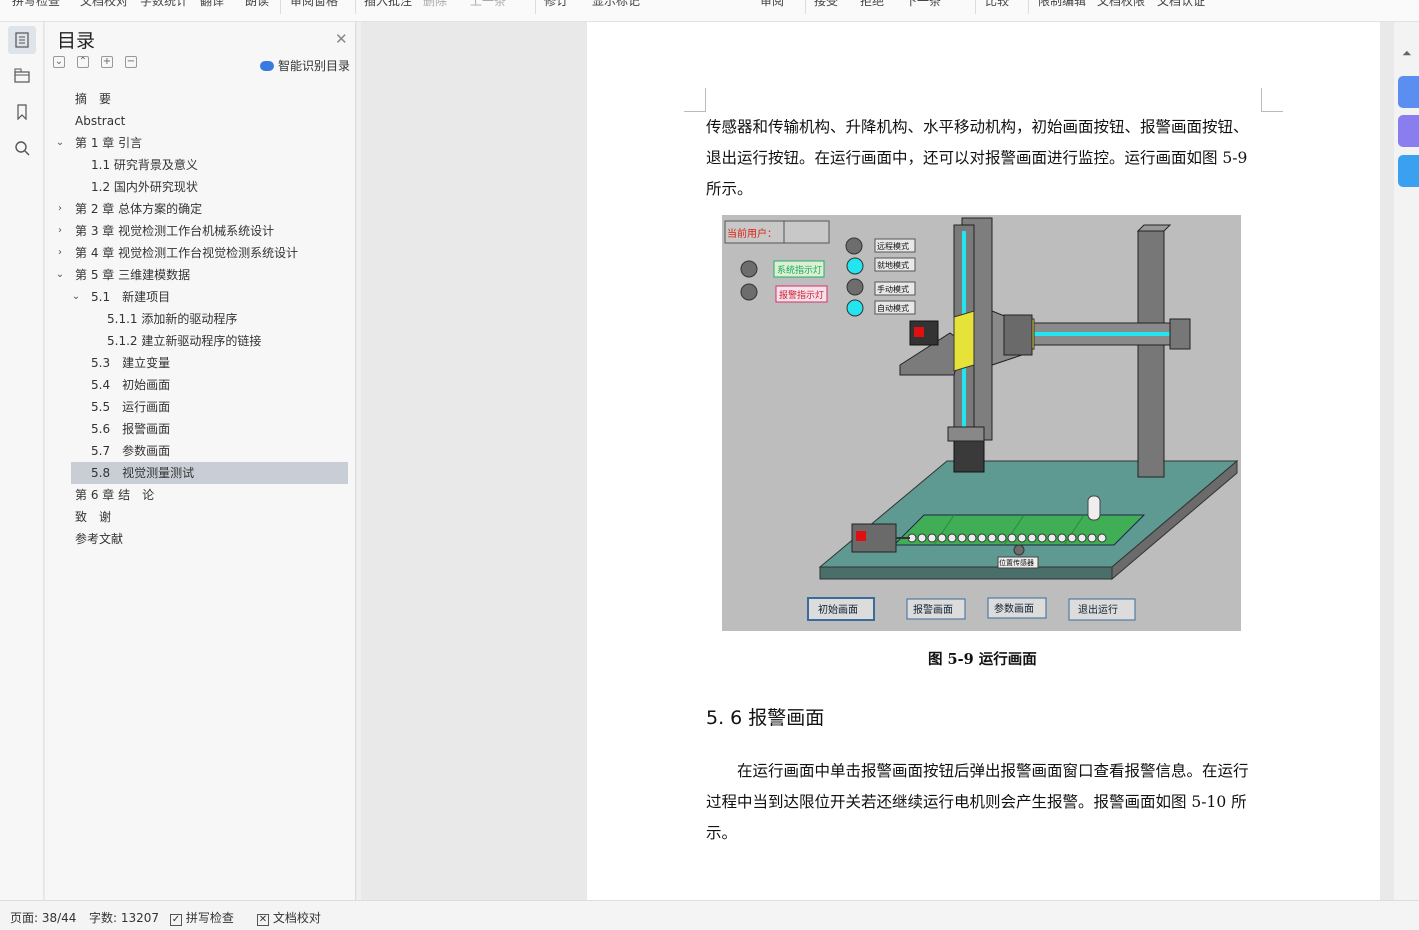 This screenshot has height=930, width=1419. What do you see at coordinates (209, 341) in the screenshot?
I see `toc-item: 5.1.2 建立新驱动程序的链接` at bounding box center [209, 341].